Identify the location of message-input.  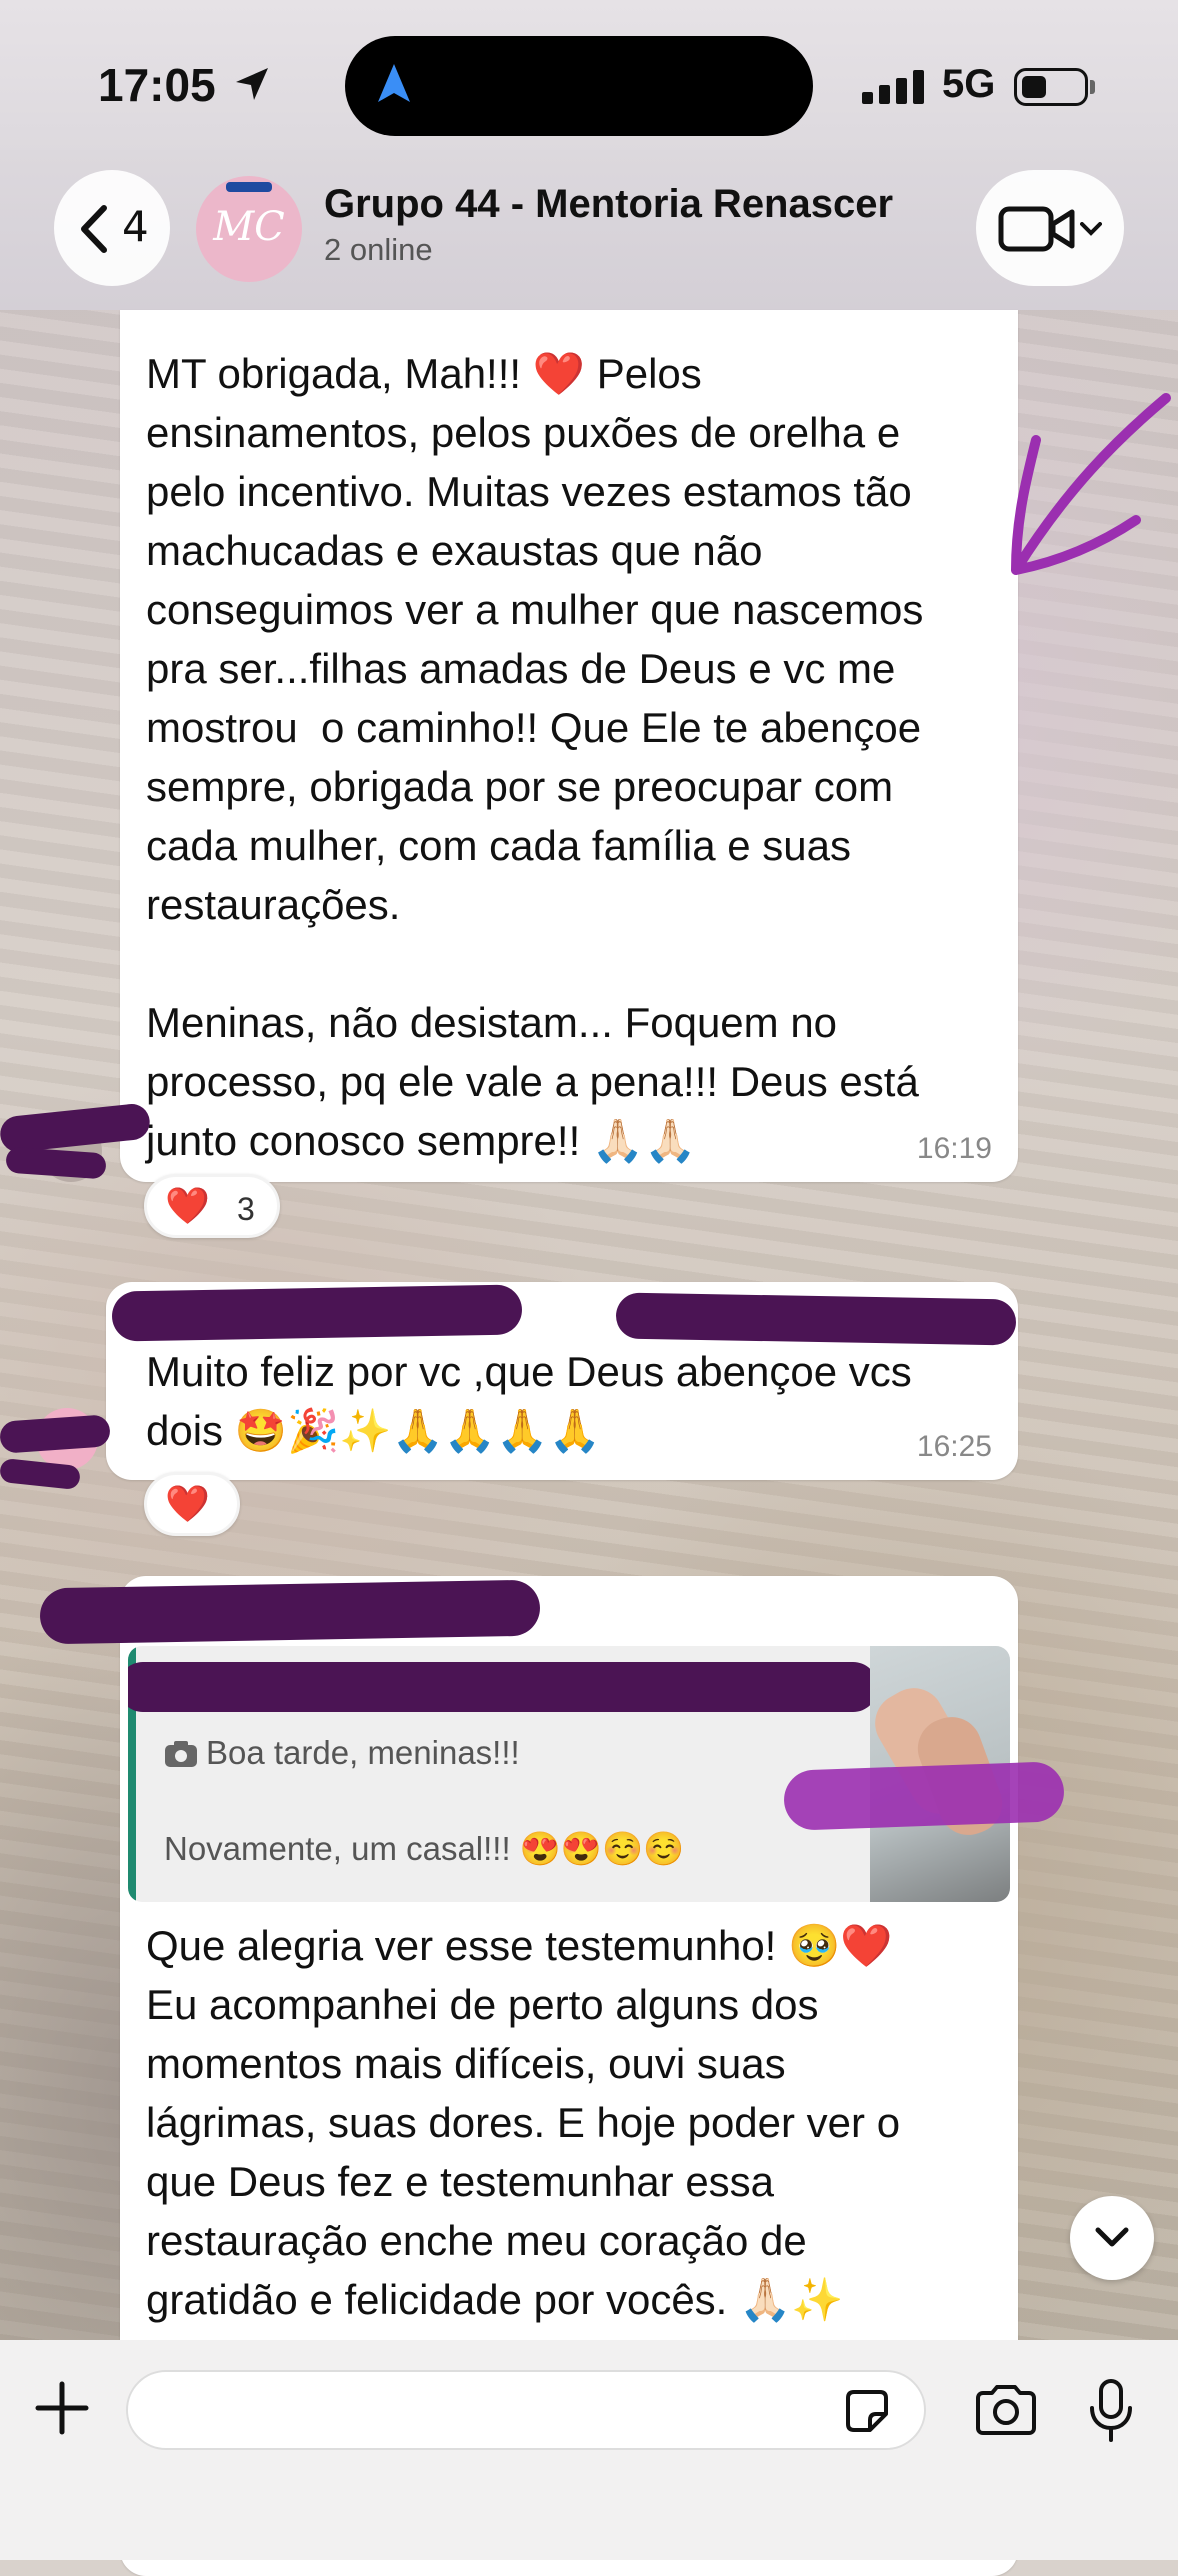
(526, 2410).